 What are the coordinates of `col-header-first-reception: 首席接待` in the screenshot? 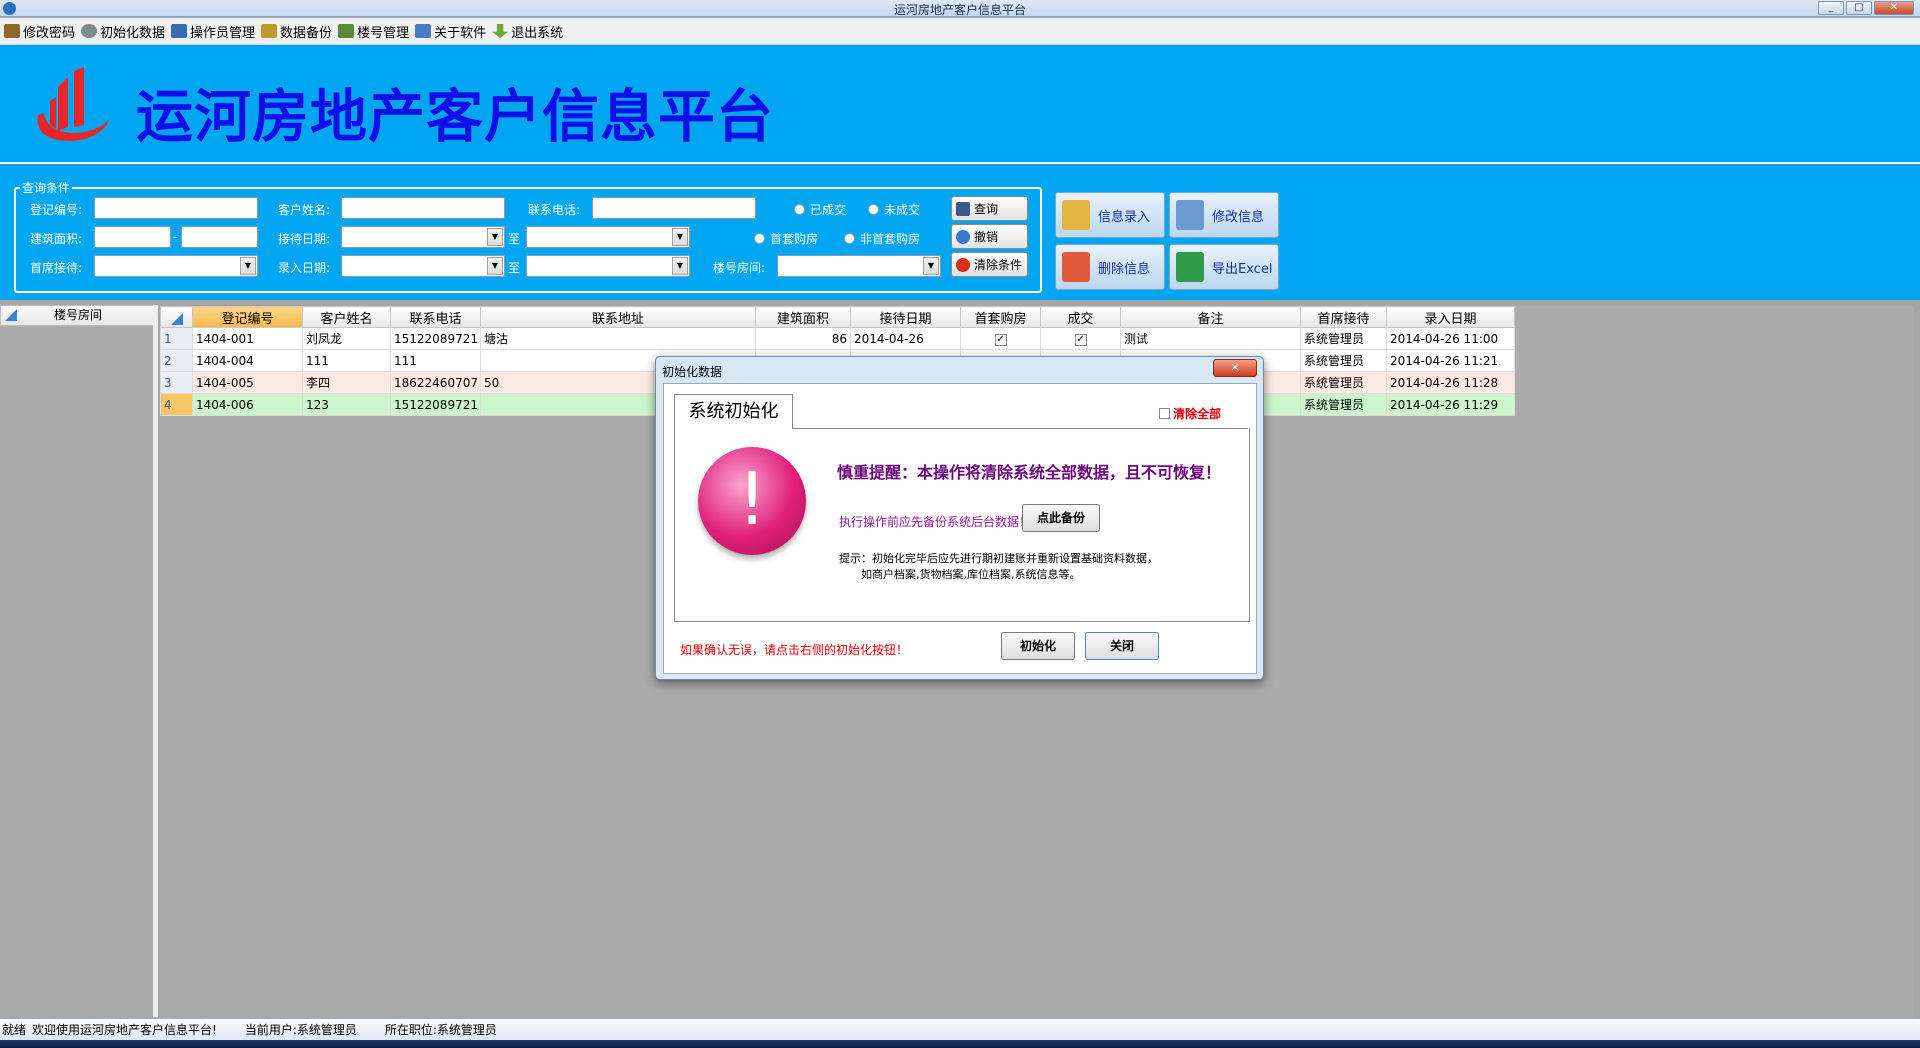 It's located at (1343, 317).